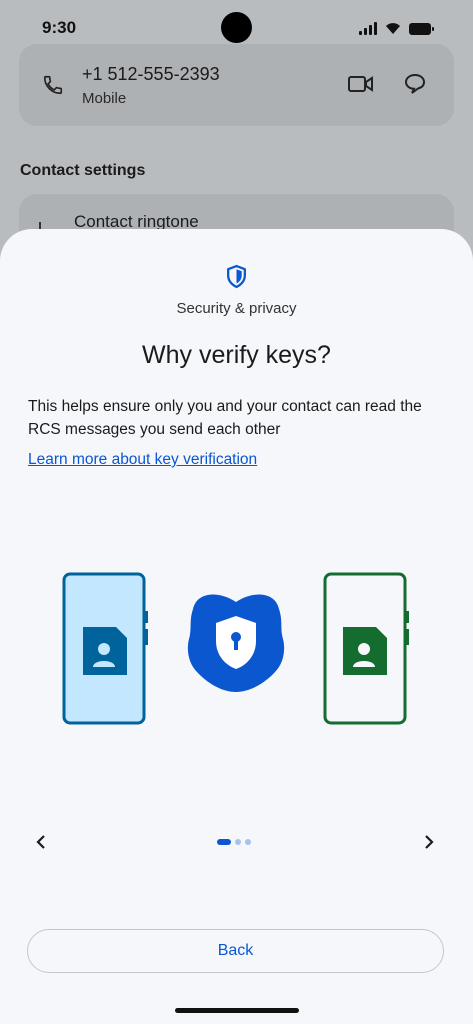  What do you see at coordinates (83, 170) in the screenshot?
I see `contact-settings-heading: Contact settings` at bounding box center [83, 170].